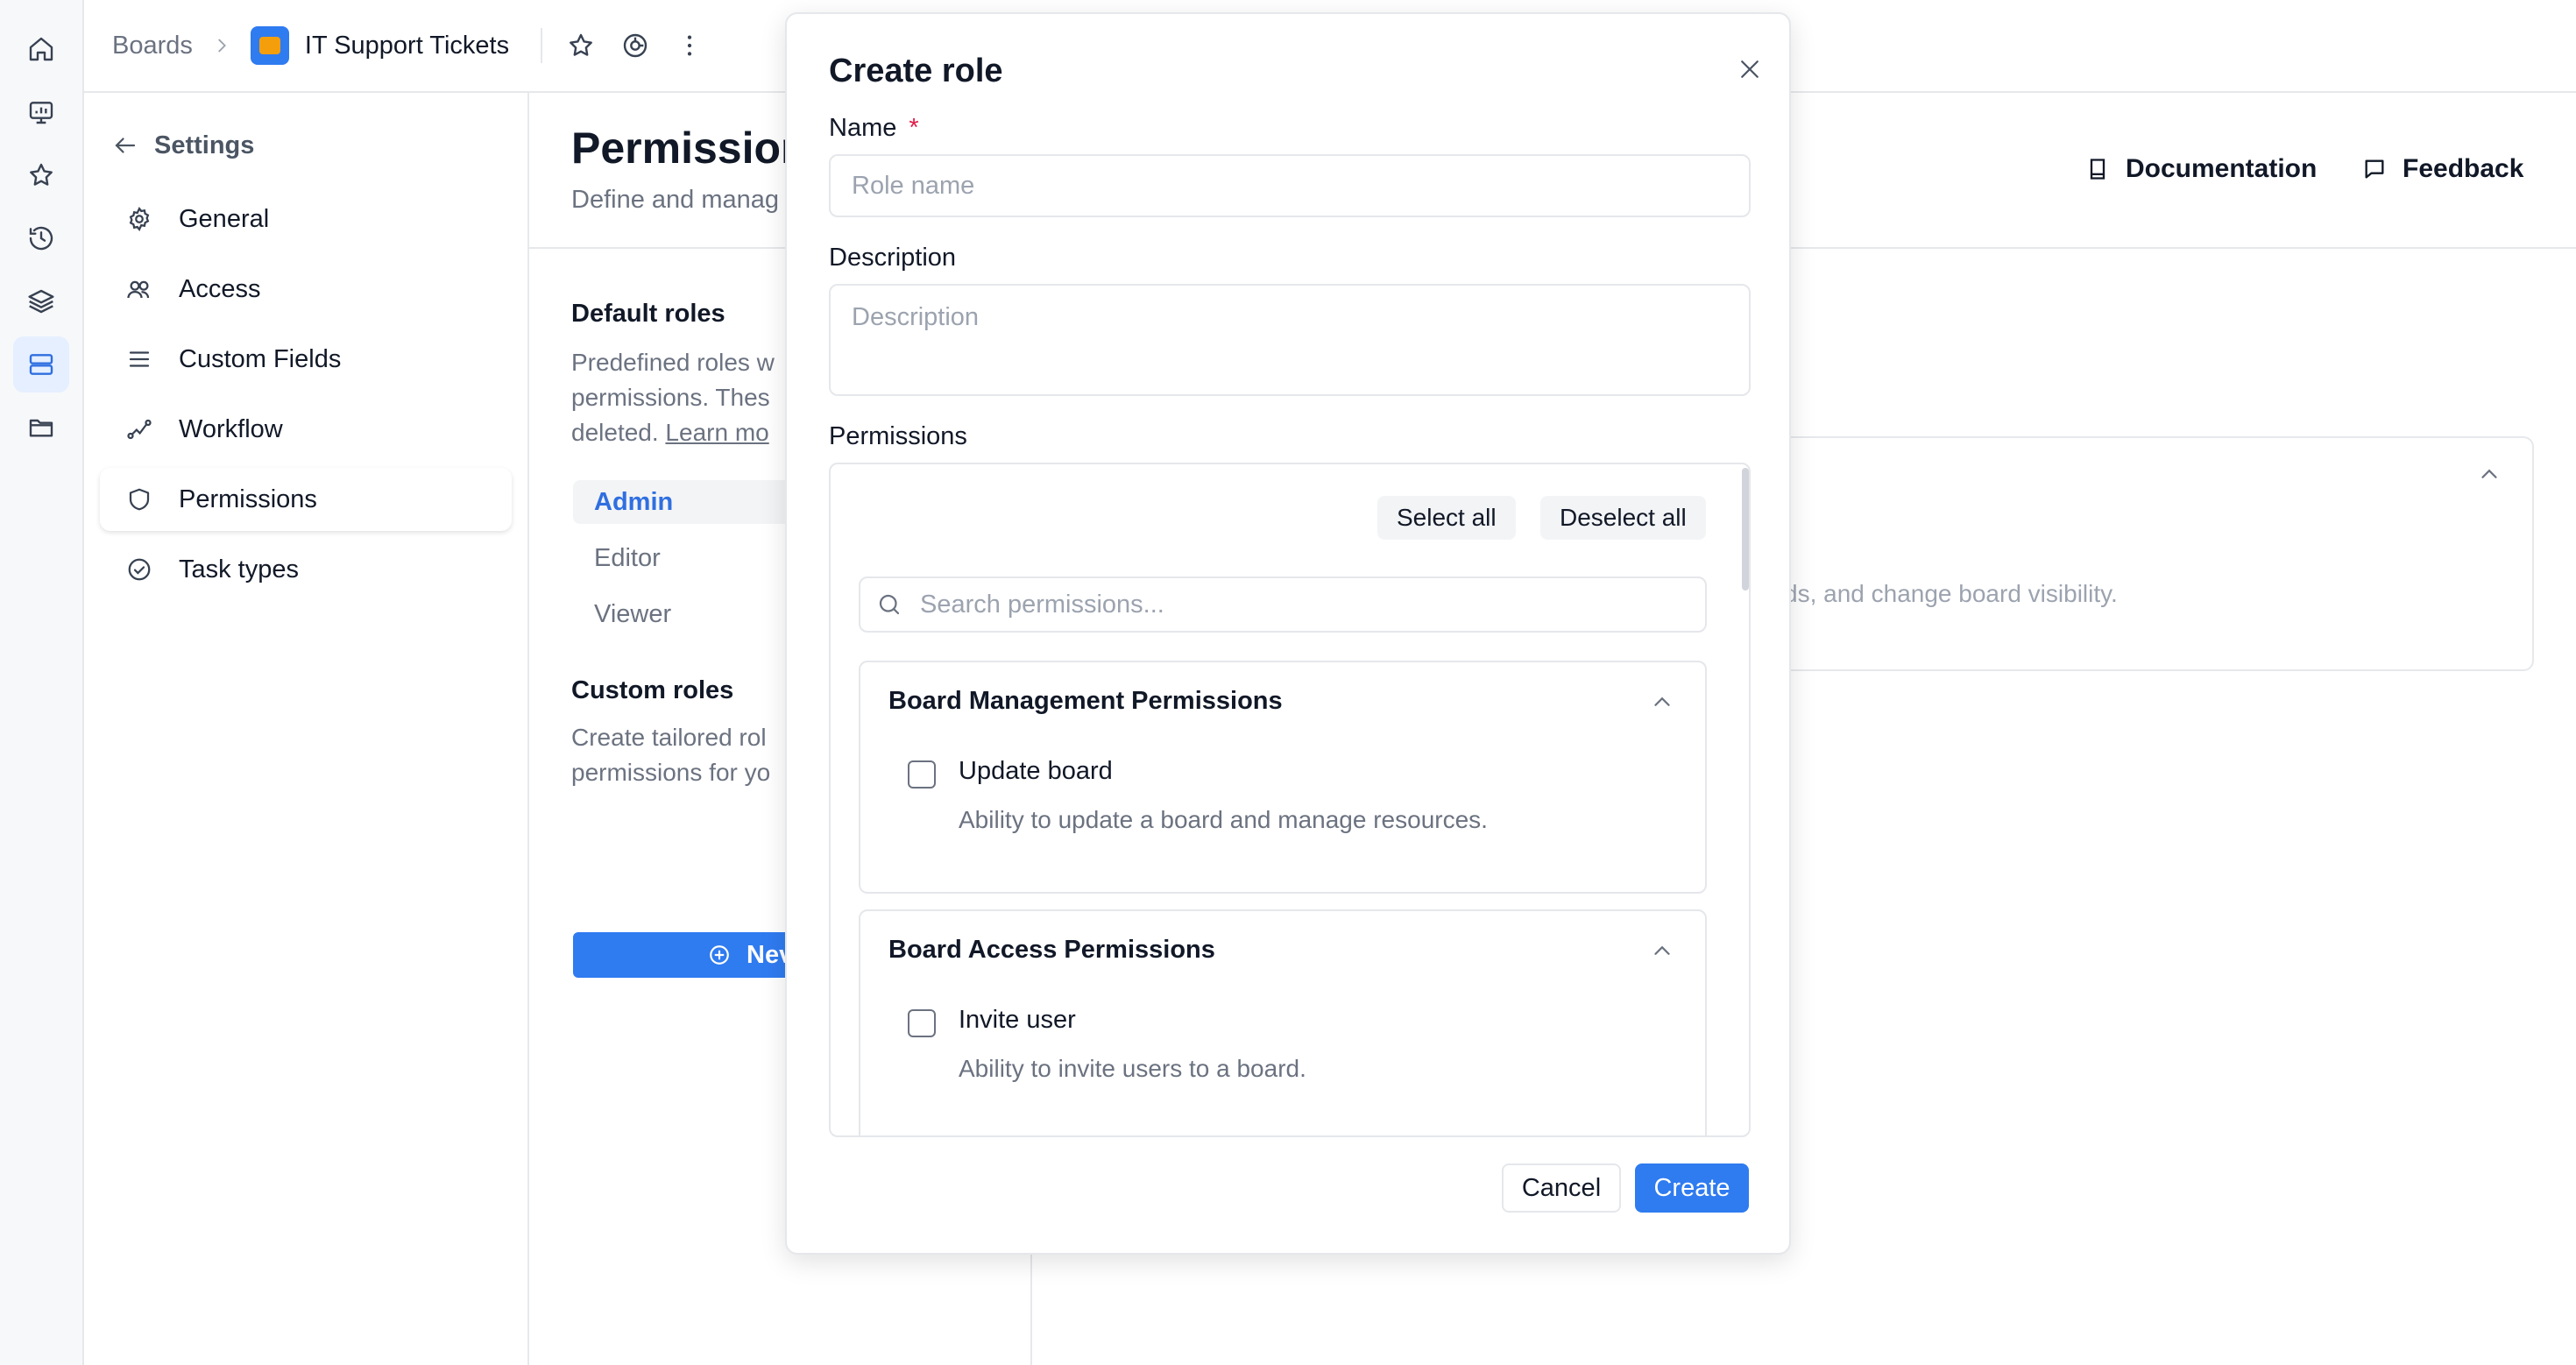 Image resolution: width=2576 pixels, height=1365 pixels. What do you see at coordinates (1290, 185) in the screenshot?
I see `role-name-input` at bounding box center [1290, 185].